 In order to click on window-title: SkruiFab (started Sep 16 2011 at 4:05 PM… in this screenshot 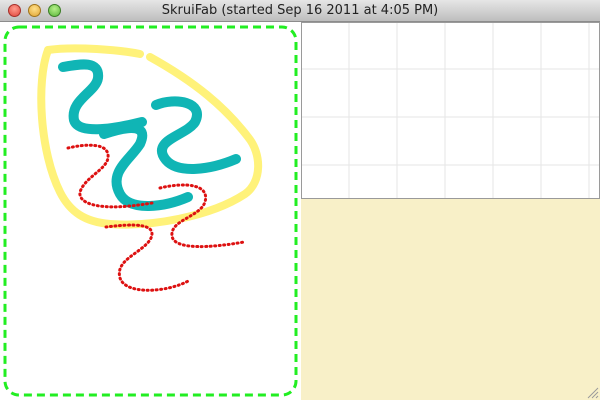, I will do `click(300, 10)`.